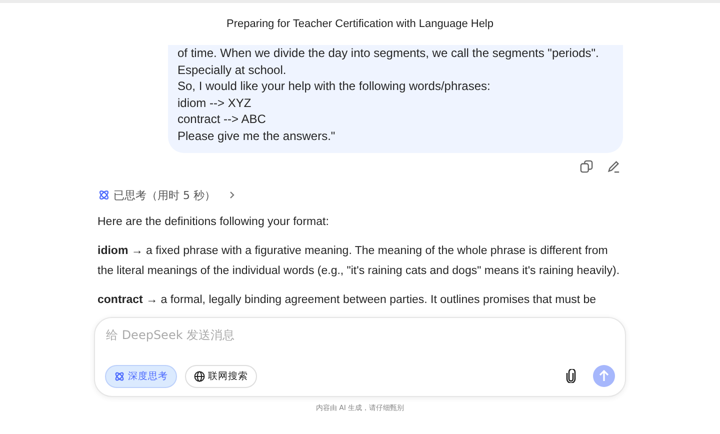 The height and width of the screenshot is (434, 720). What do you see at coordinates (215, 103) in the screenshot?
I see `message-line: idiom --> XYZ` at bounding box center [215, 103].